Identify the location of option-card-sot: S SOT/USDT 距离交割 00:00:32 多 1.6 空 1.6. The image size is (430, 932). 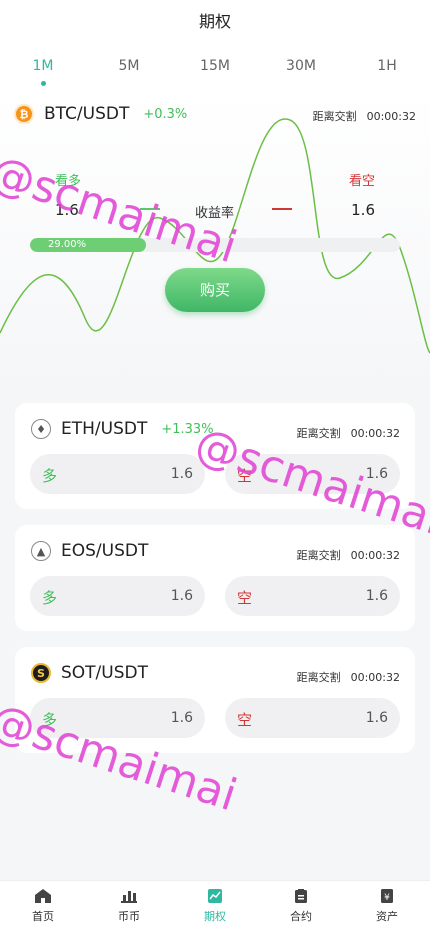
(215, 700).